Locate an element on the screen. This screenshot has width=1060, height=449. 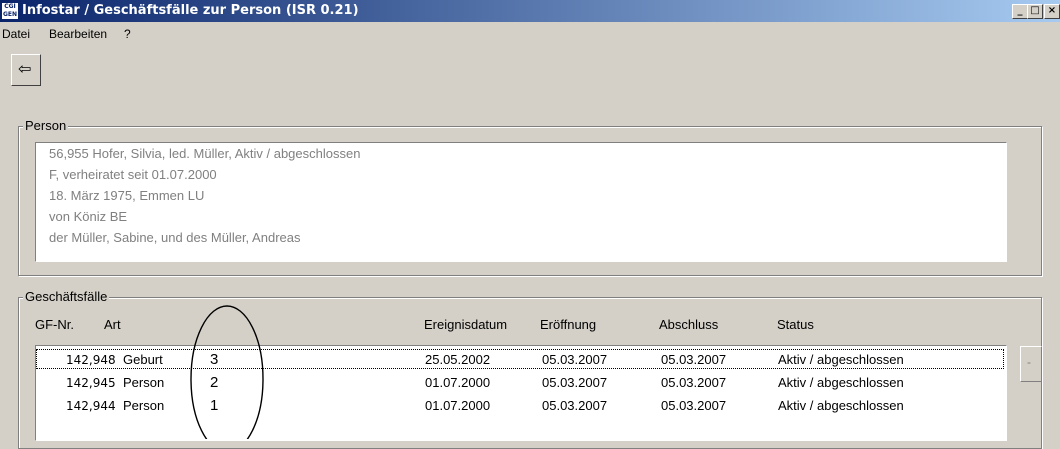
annotation-overlay is located at coordinates (227, 372).